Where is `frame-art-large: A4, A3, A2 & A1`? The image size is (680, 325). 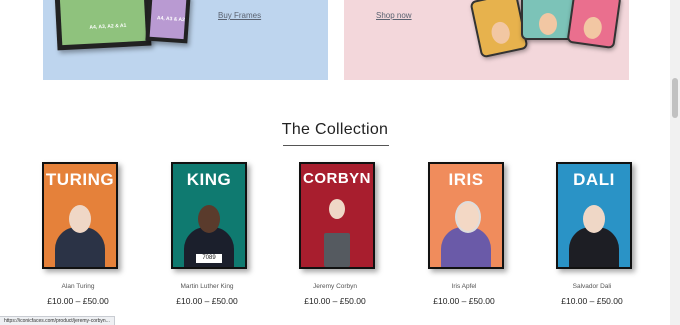
frame-art-large: A4, A3, A2 & A1 is located at coordinates (103, 25).